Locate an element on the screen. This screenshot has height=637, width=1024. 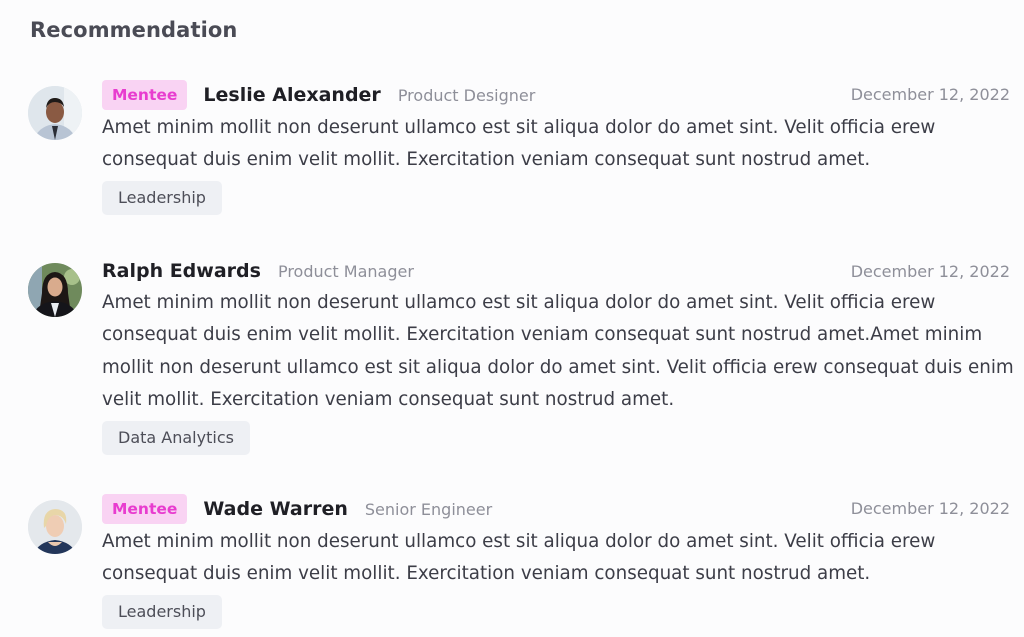
section-title: Recommendation is located at coordinates (134, 30).